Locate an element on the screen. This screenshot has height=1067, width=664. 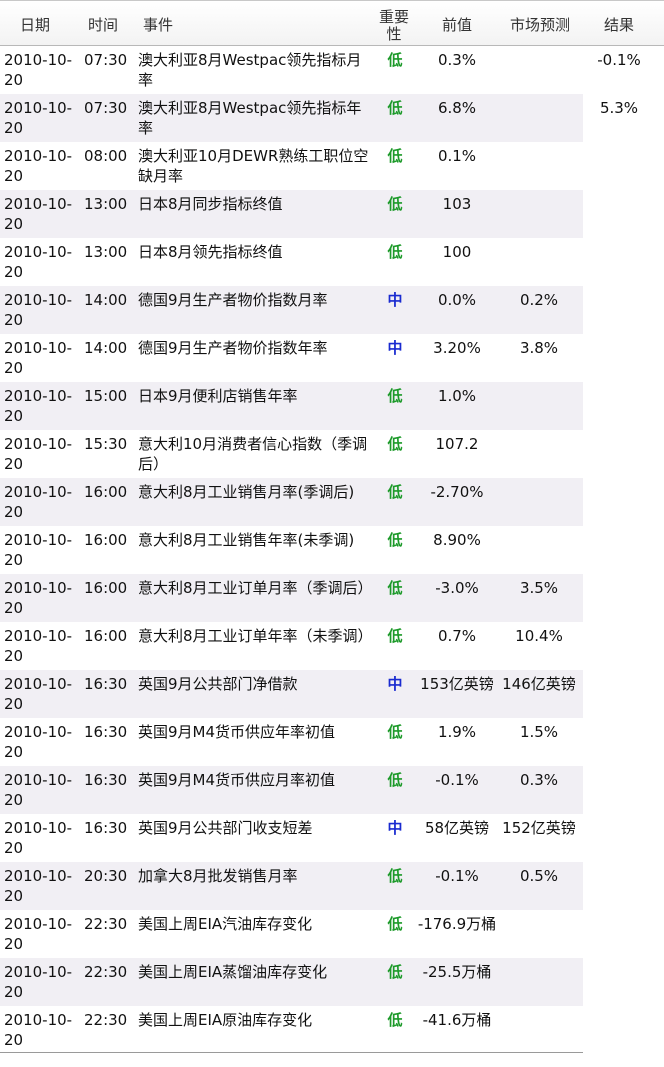
row-event: 日本8月领先指标终值 is located at coordinates (210, 252).